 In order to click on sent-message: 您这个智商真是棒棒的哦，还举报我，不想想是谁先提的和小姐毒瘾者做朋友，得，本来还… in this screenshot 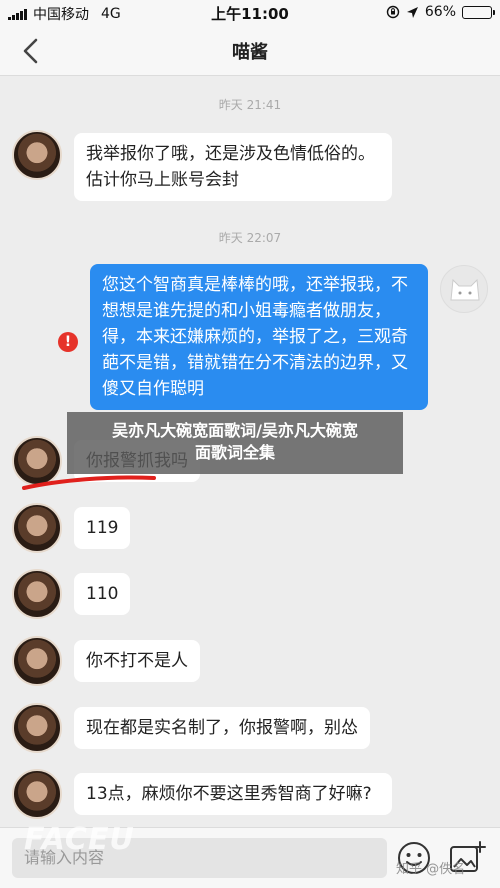, I will do `click(259, 337)`.